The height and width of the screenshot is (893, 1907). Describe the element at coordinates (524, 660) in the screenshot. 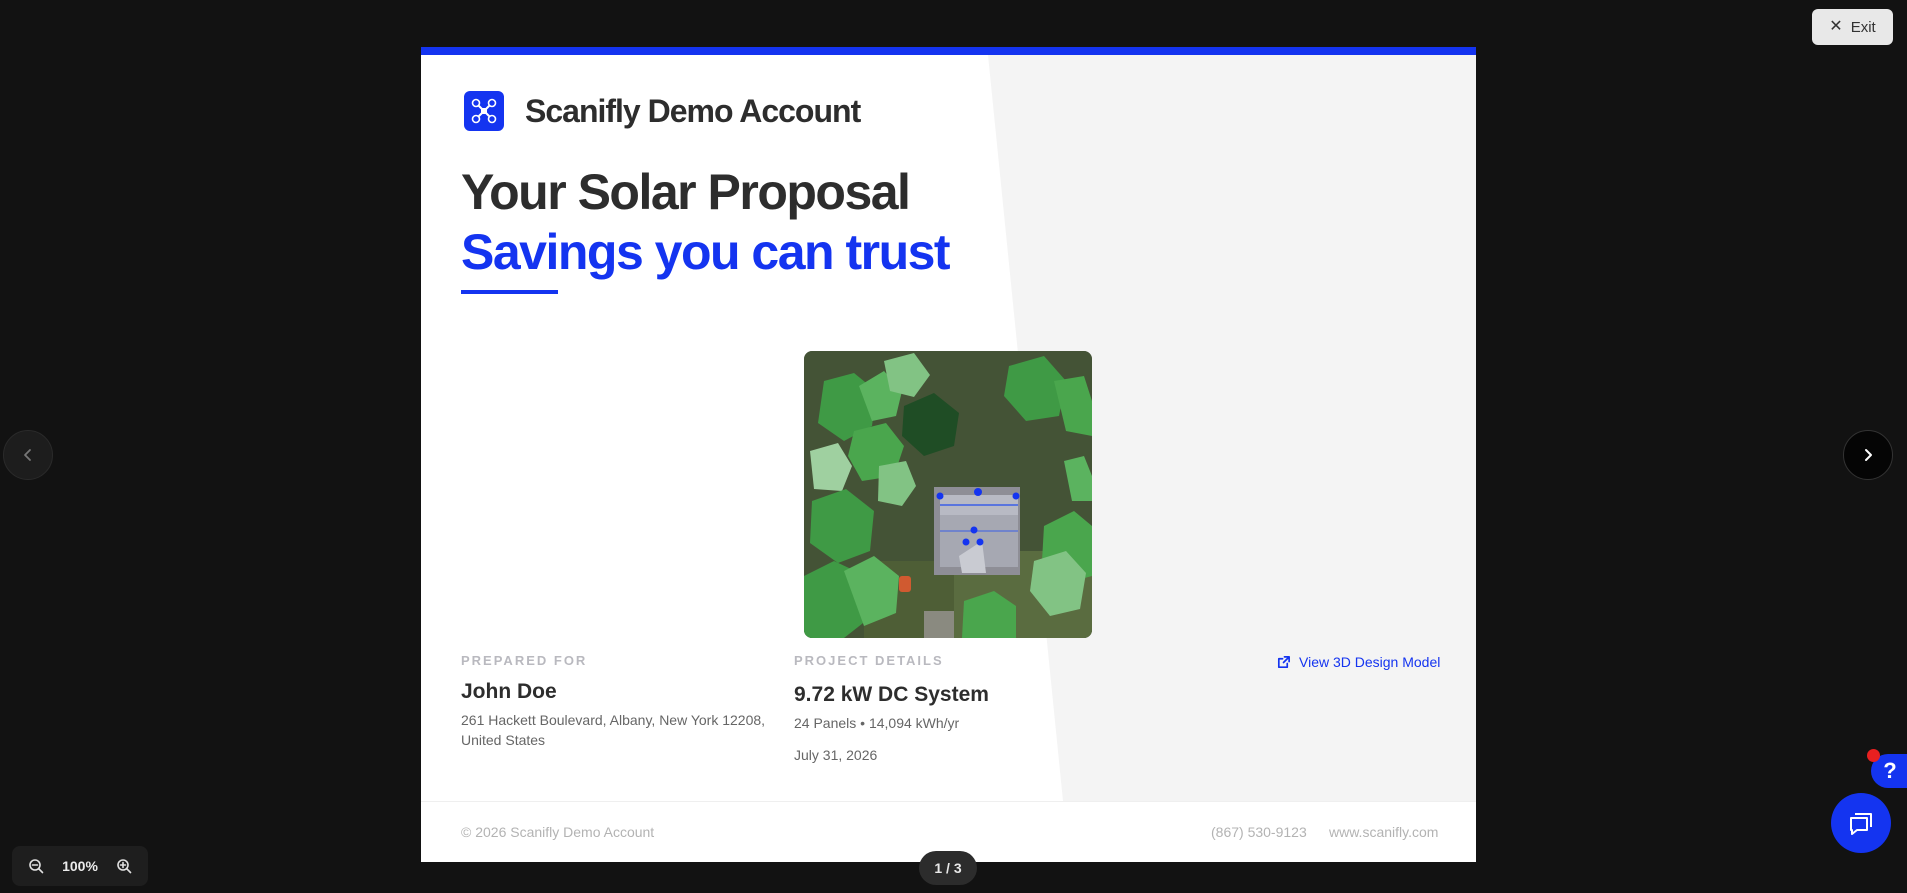

I see `prepared-for-label: PREPARED FOR` at that location.